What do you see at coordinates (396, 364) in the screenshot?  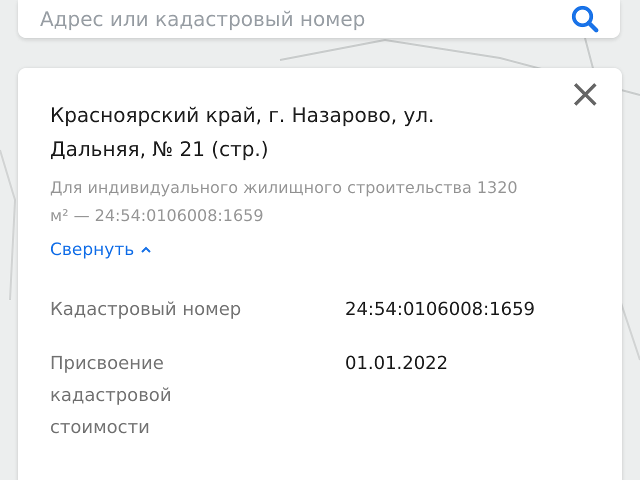 I see `detail-value: 01.01.2022` at bounding box center [396, 364].